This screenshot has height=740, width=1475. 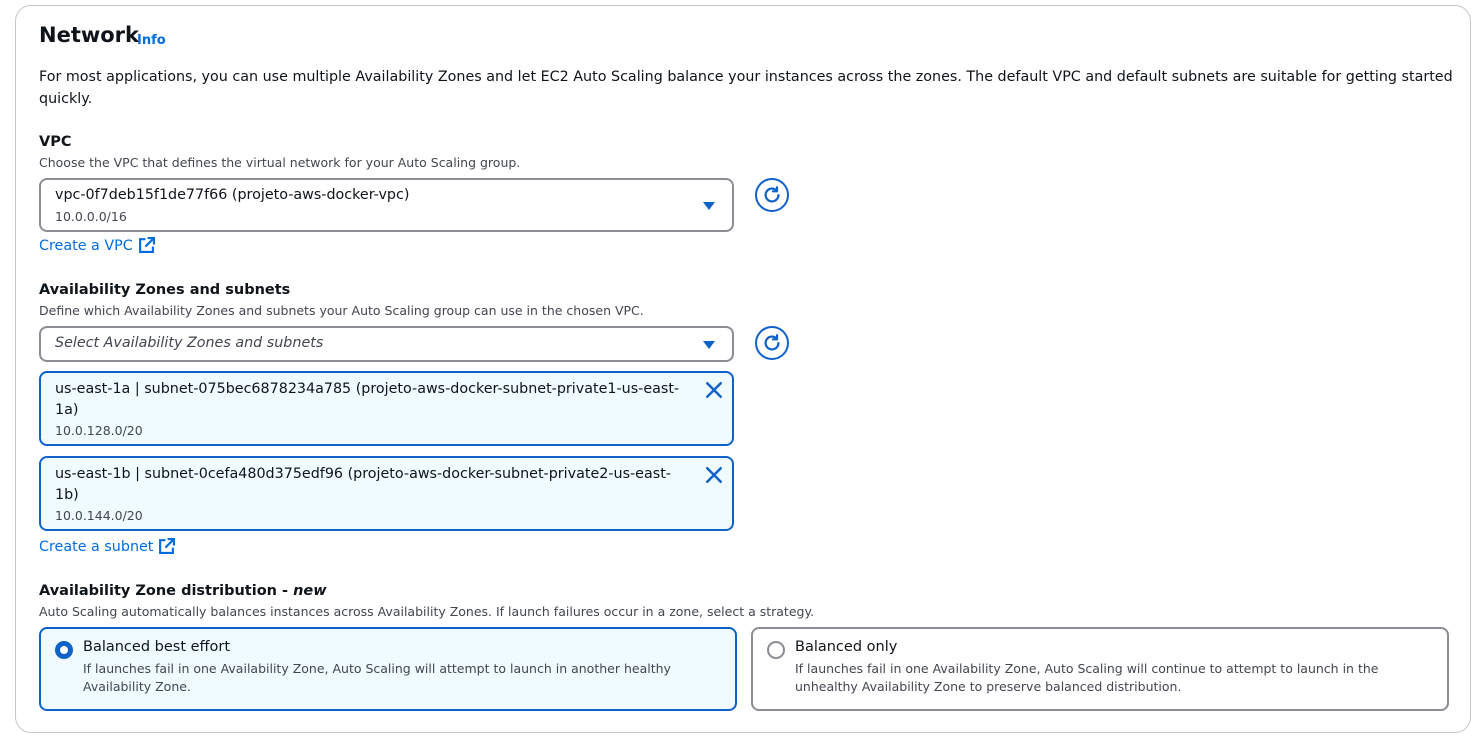 What do you see at coordinates (165, 290) in the screenshot?
I see `az-subnets-label: Availability Zones and subnets` at bounding box center [165, 290].